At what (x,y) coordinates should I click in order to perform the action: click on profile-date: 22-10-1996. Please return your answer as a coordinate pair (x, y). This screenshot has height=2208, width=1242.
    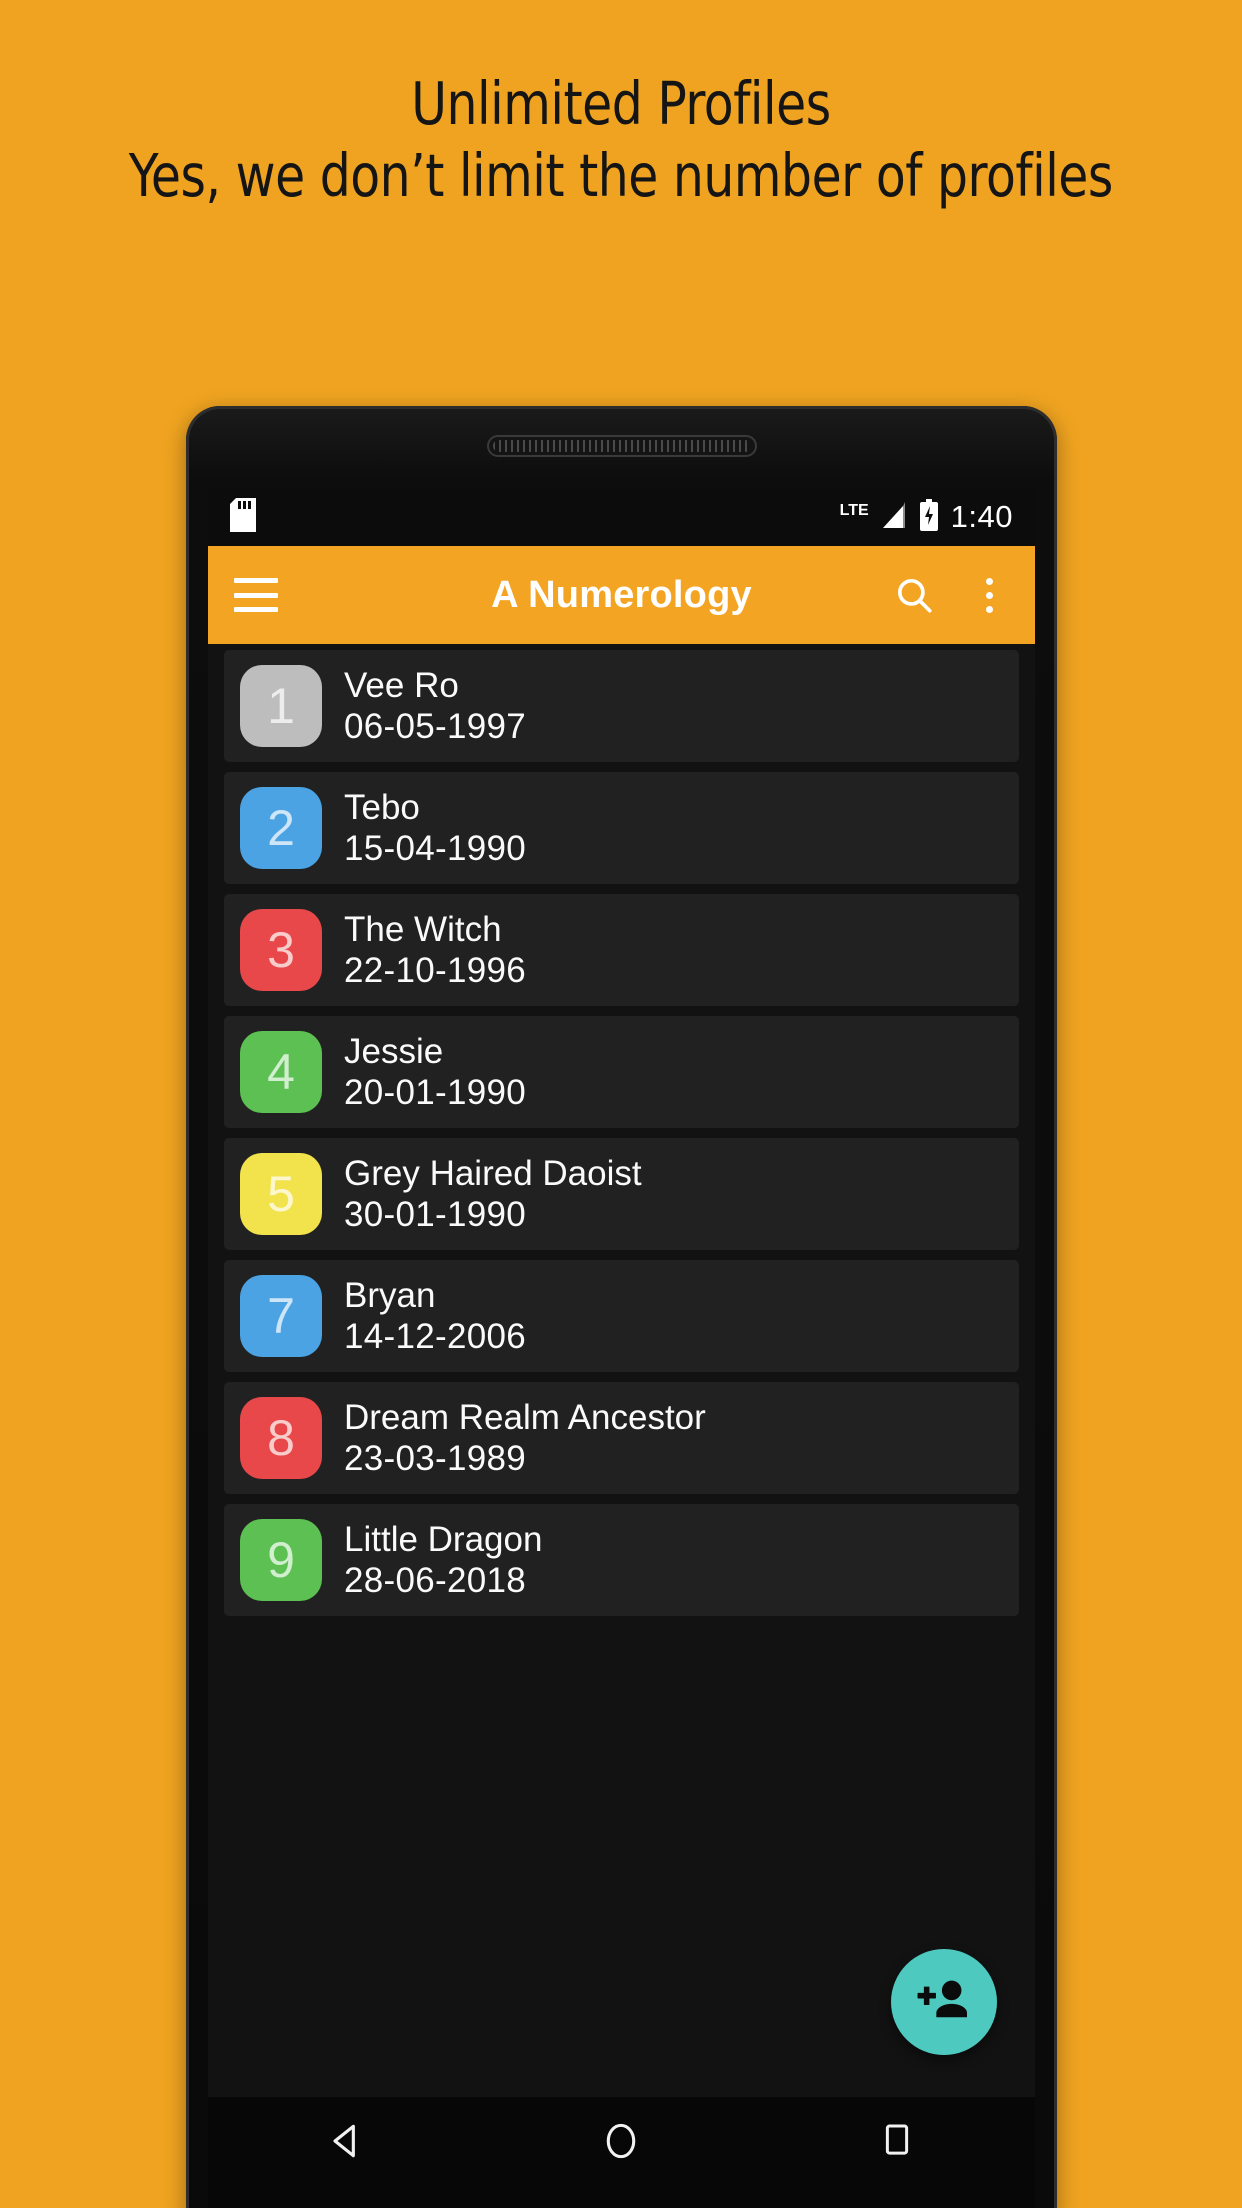
    Looking at the image, I should click on (435, 970).